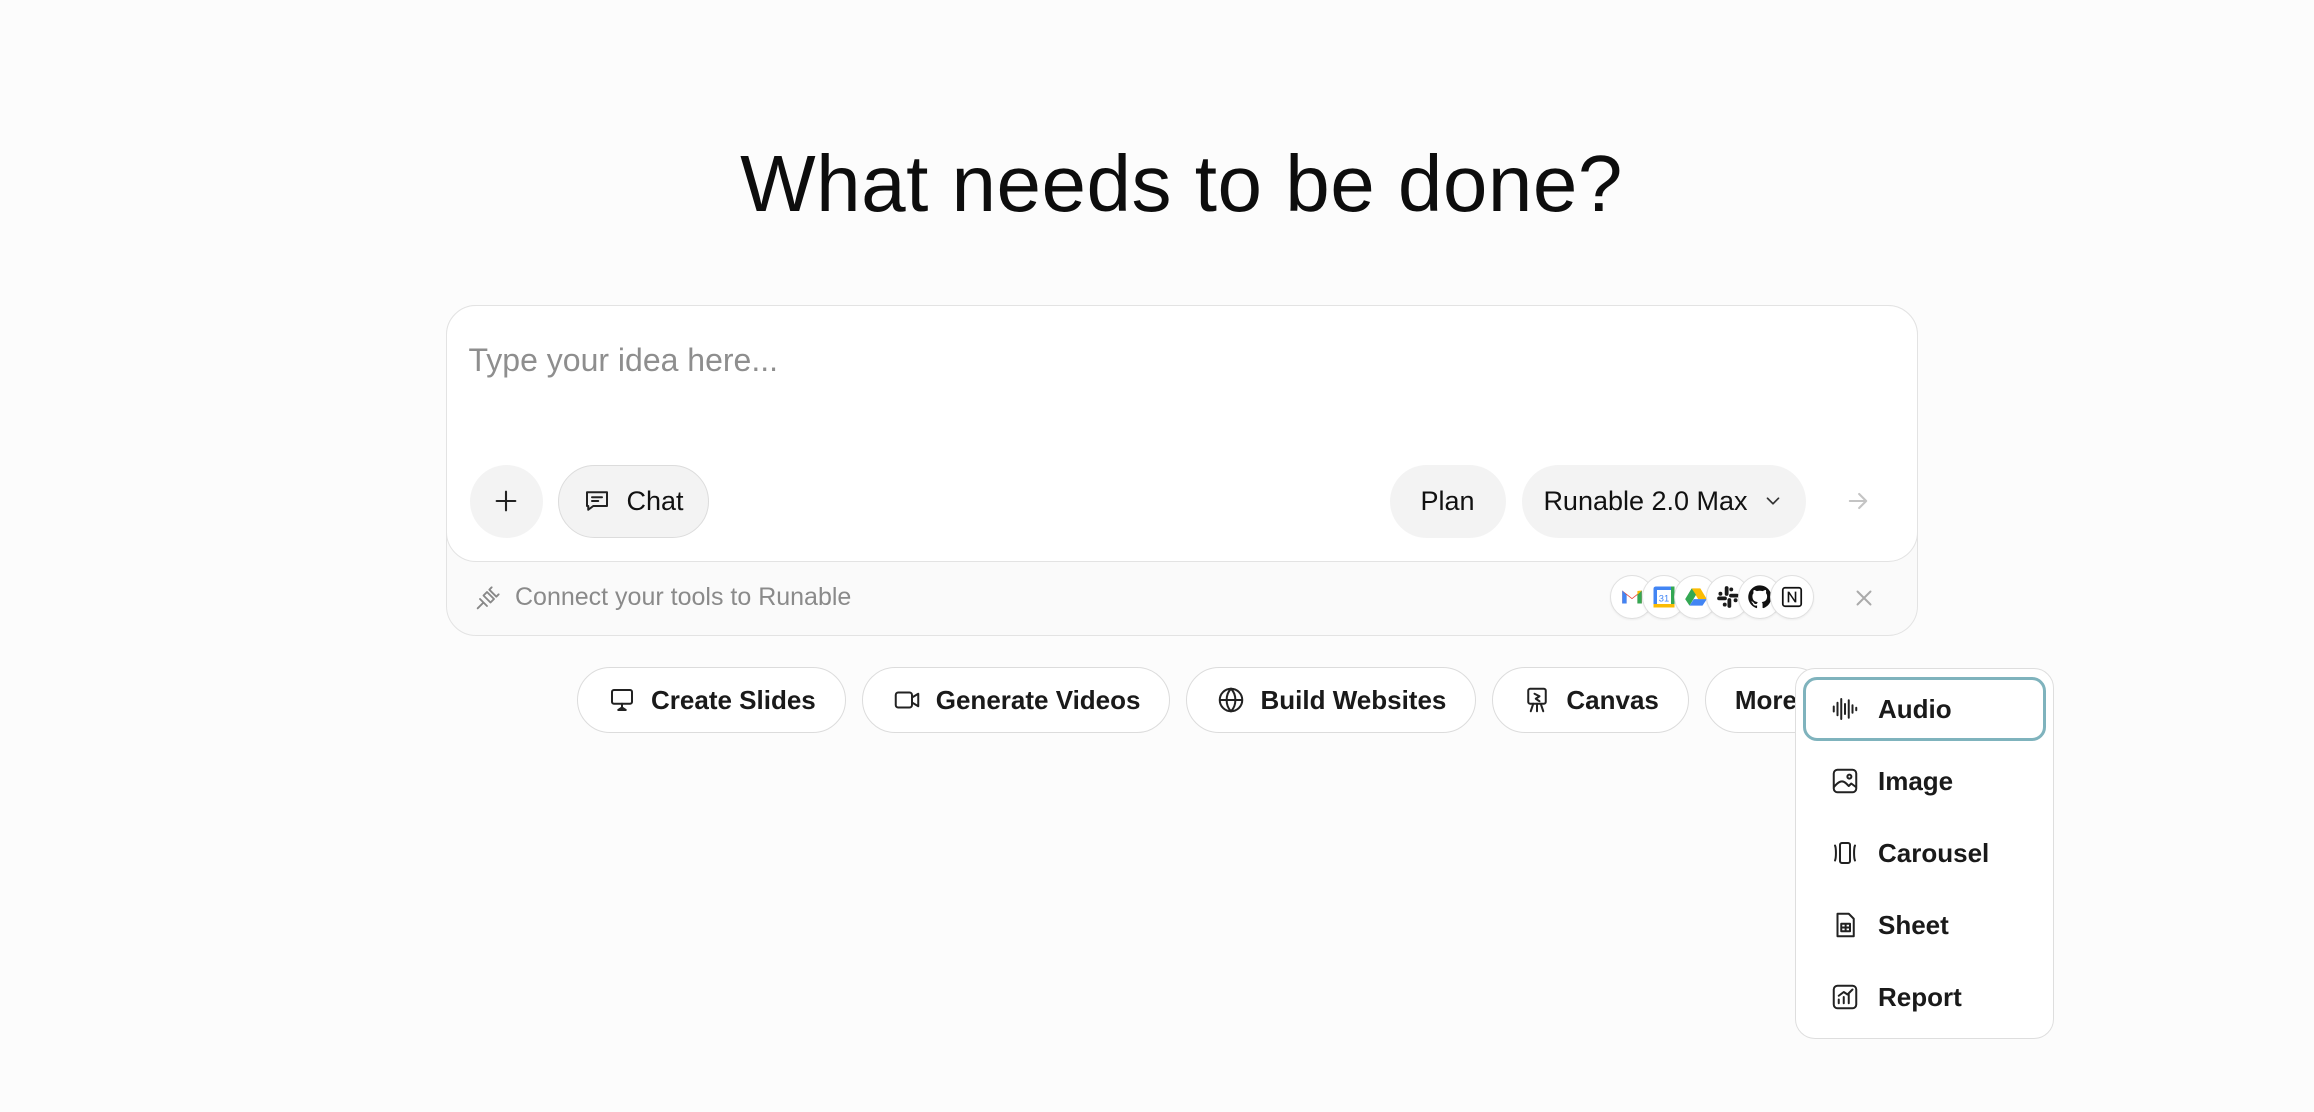 This screenshot has width=2314, height=1112. Describe the element at coordinates (1181, 599) in the screenshot. I see `connect-tools-bar: Connect your tools to Runable 31` at that location.